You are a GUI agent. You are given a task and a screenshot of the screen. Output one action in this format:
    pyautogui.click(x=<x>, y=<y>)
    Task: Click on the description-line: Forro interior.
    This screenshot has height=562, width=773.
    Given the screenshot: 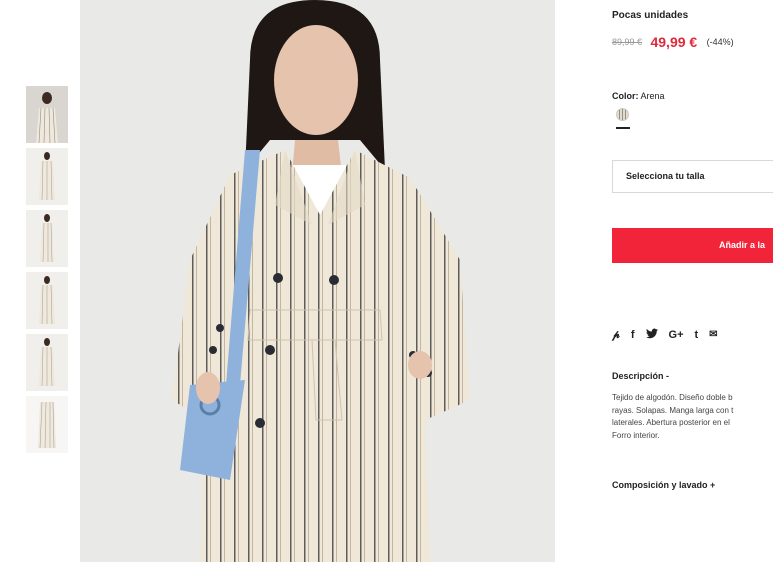 What is the action you would take?
    pyautogui.click(x=636, y=435)
    